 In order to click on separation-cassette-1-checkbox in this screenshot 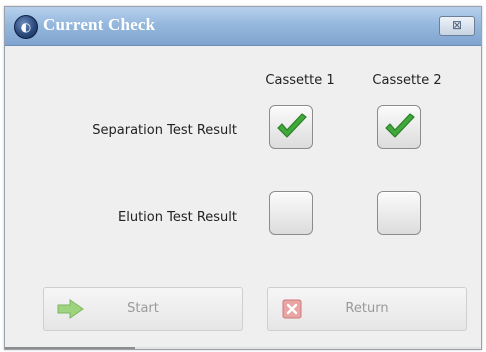, I will do `click(291, 127)`.